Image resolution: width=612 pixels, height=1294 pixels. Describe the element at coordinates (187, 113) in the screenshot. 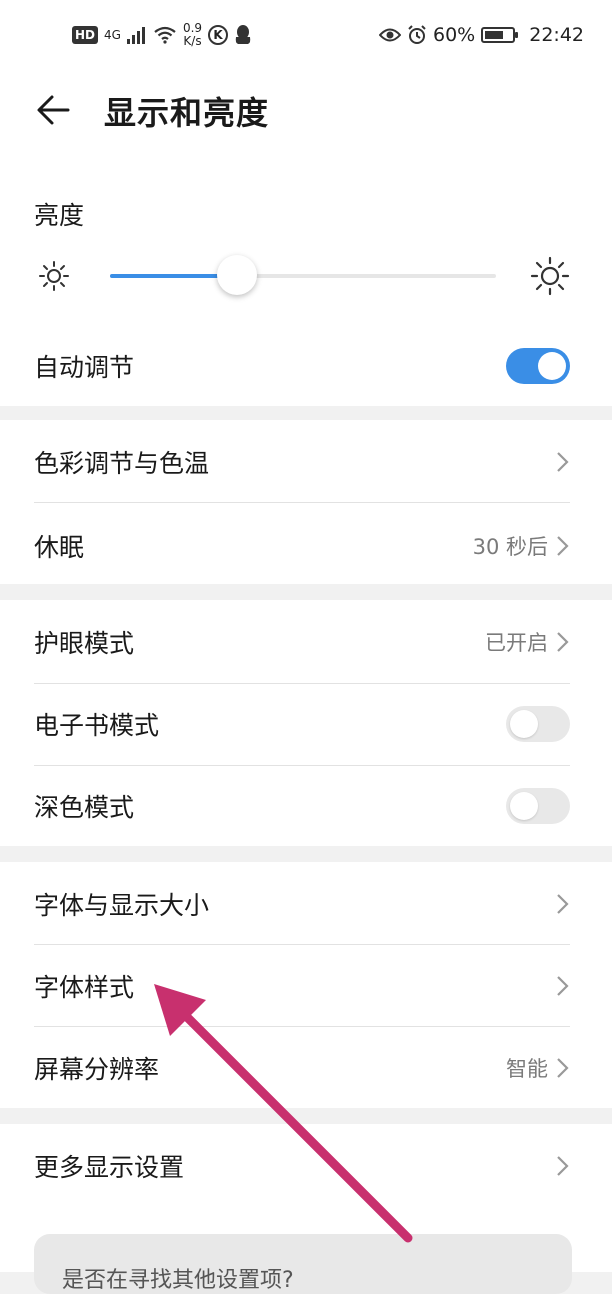

I see `page-title: 显示和亮度` at that location.